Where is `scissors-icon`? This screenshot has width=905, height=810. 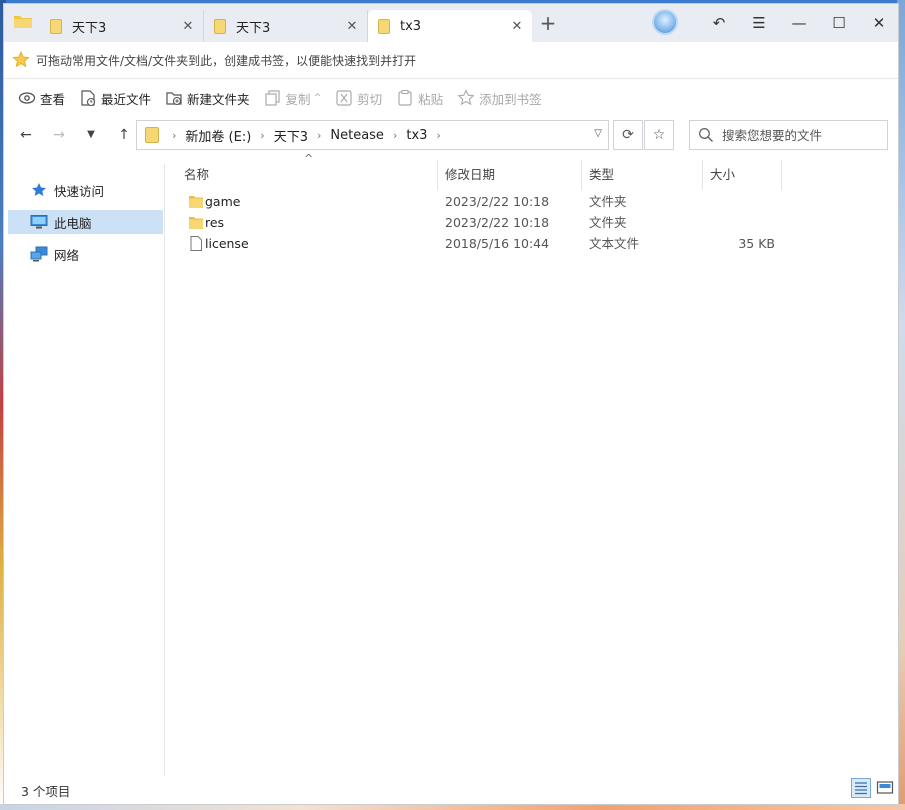 scissors-icon is located at coordinates (344, 98).